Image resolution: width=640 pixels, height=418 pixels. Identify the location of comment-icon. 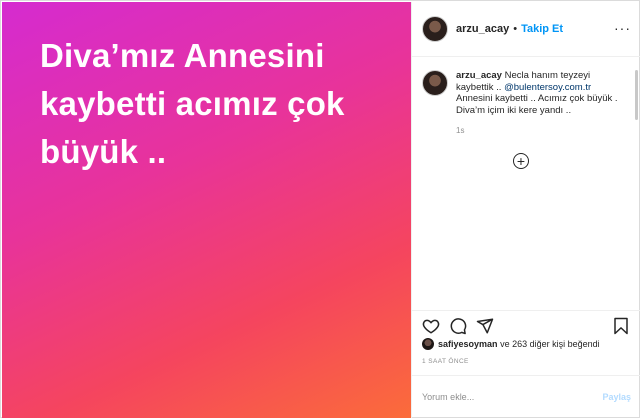
(458, 326).